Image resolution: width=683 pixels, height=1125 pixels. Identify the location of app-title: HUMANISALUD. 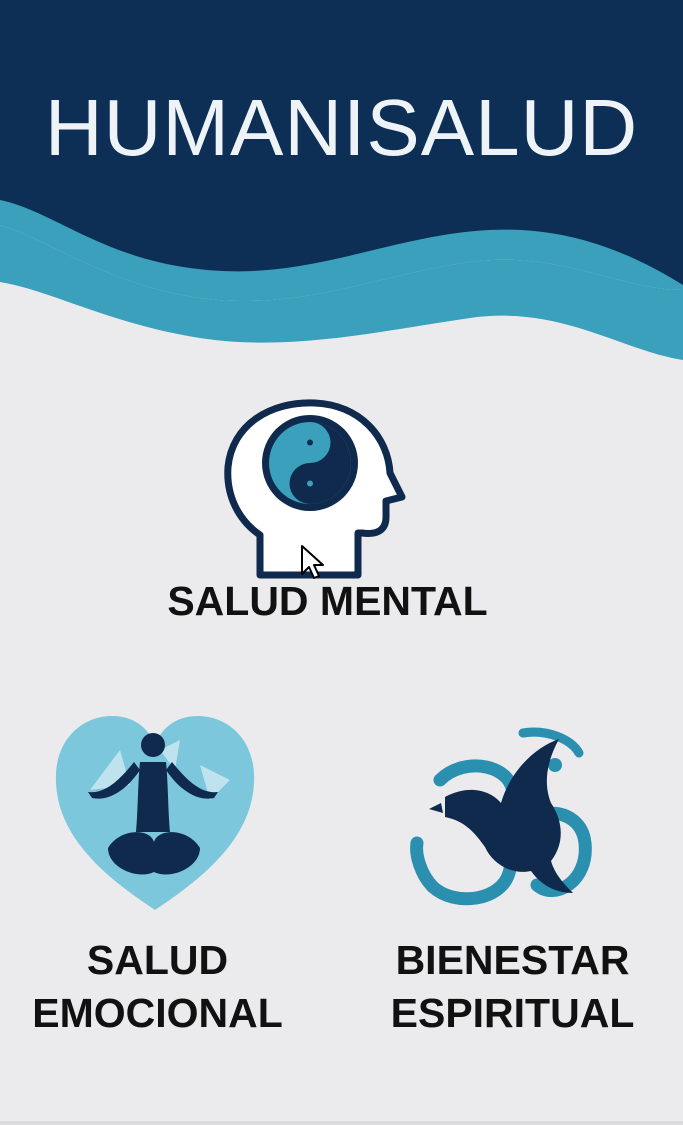
(341, 127).